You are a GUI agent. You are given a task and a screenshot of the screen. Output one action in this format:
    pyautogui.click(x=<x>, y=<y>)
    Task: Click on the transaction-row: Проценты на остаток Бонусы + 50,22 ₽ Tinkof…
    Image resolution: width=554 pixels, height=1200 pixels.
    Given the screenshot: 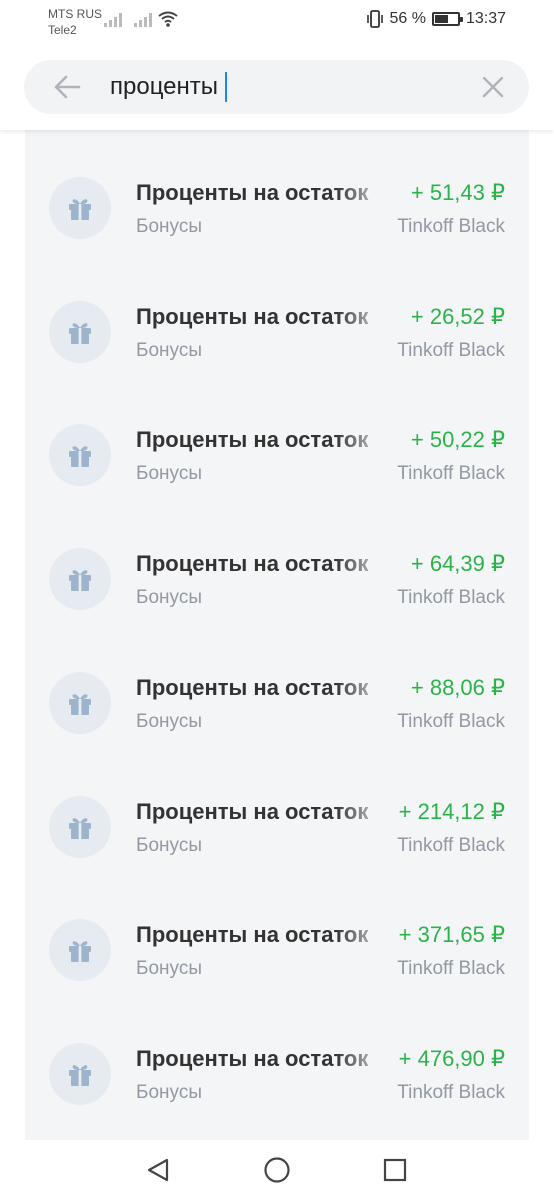 What is the action you would take?
    pyautogui.click(x=277, y=439)
    